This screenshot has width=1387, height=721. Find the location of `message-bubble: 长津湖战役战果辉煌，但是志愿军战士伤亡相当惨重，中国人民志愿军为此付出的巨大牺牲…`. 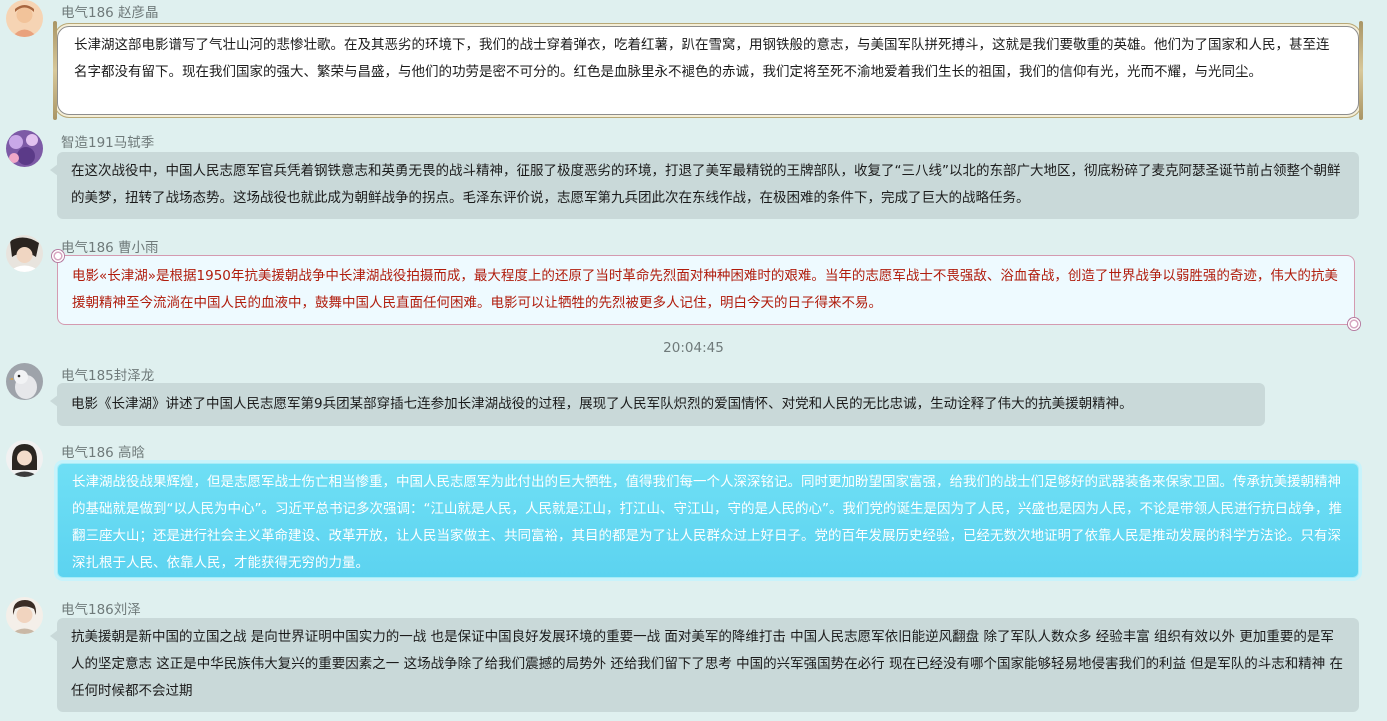

message-bubble: 长津湖战役战果辉煌，但是志愿军战士伤亡相当惨重，中国人民志愿军为此付出的巨大牺牲… is located at coordinates (708, 520).